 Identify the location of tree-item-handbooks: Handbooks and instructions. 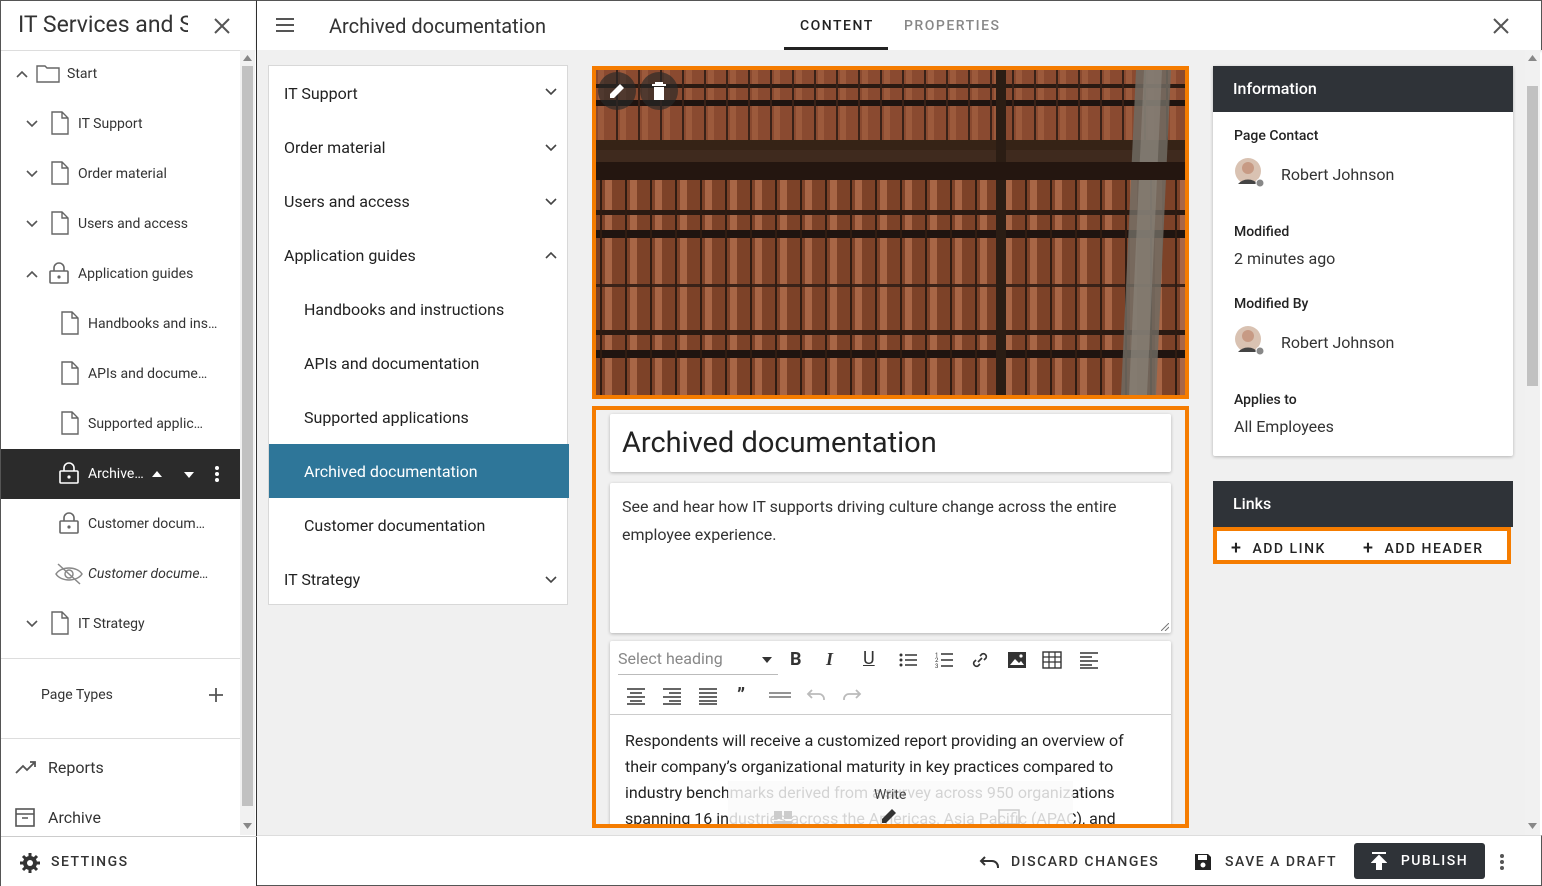
(120, 324).